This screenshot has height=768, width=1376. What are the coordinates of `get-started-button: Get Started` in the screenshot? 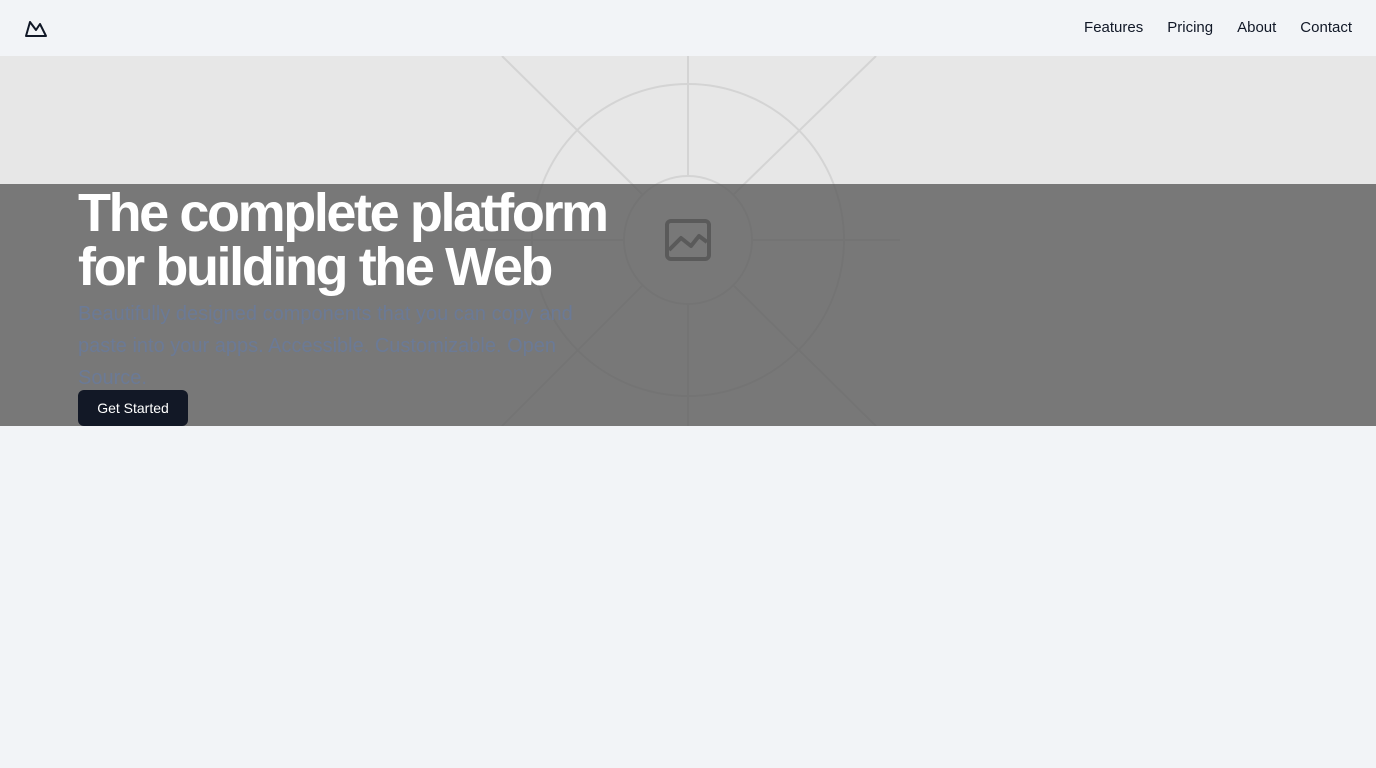 It's located at (133, 408).